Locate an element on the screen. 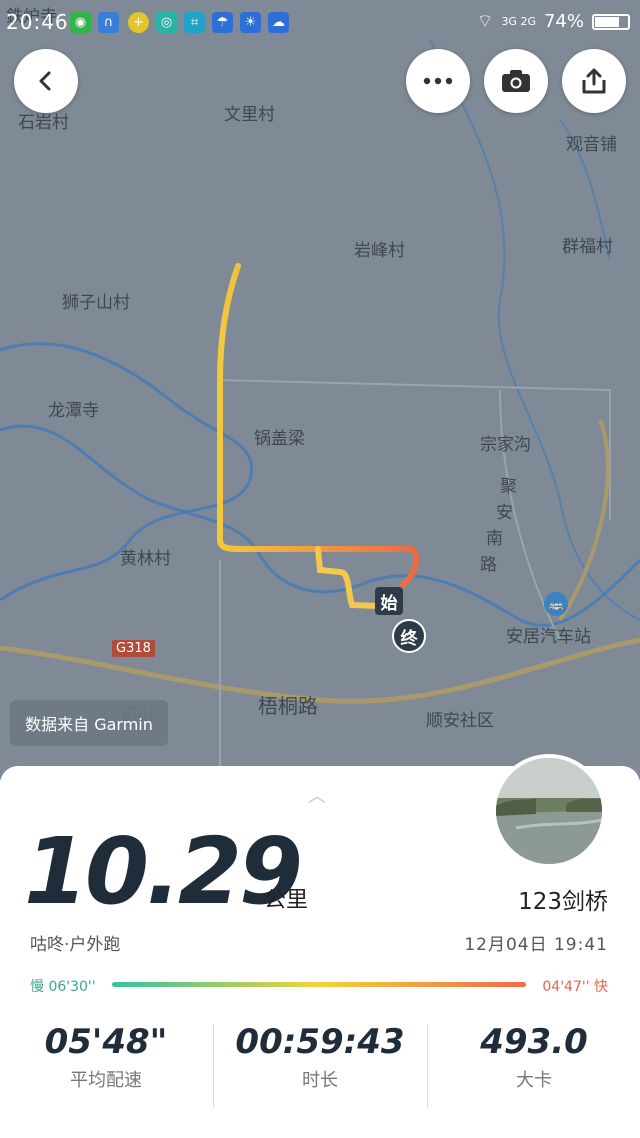 The height and width of the screenshot is (1138, 640). stat-avg-pace: 05'48" 平均配速 is located at coordinates (106, 1057).